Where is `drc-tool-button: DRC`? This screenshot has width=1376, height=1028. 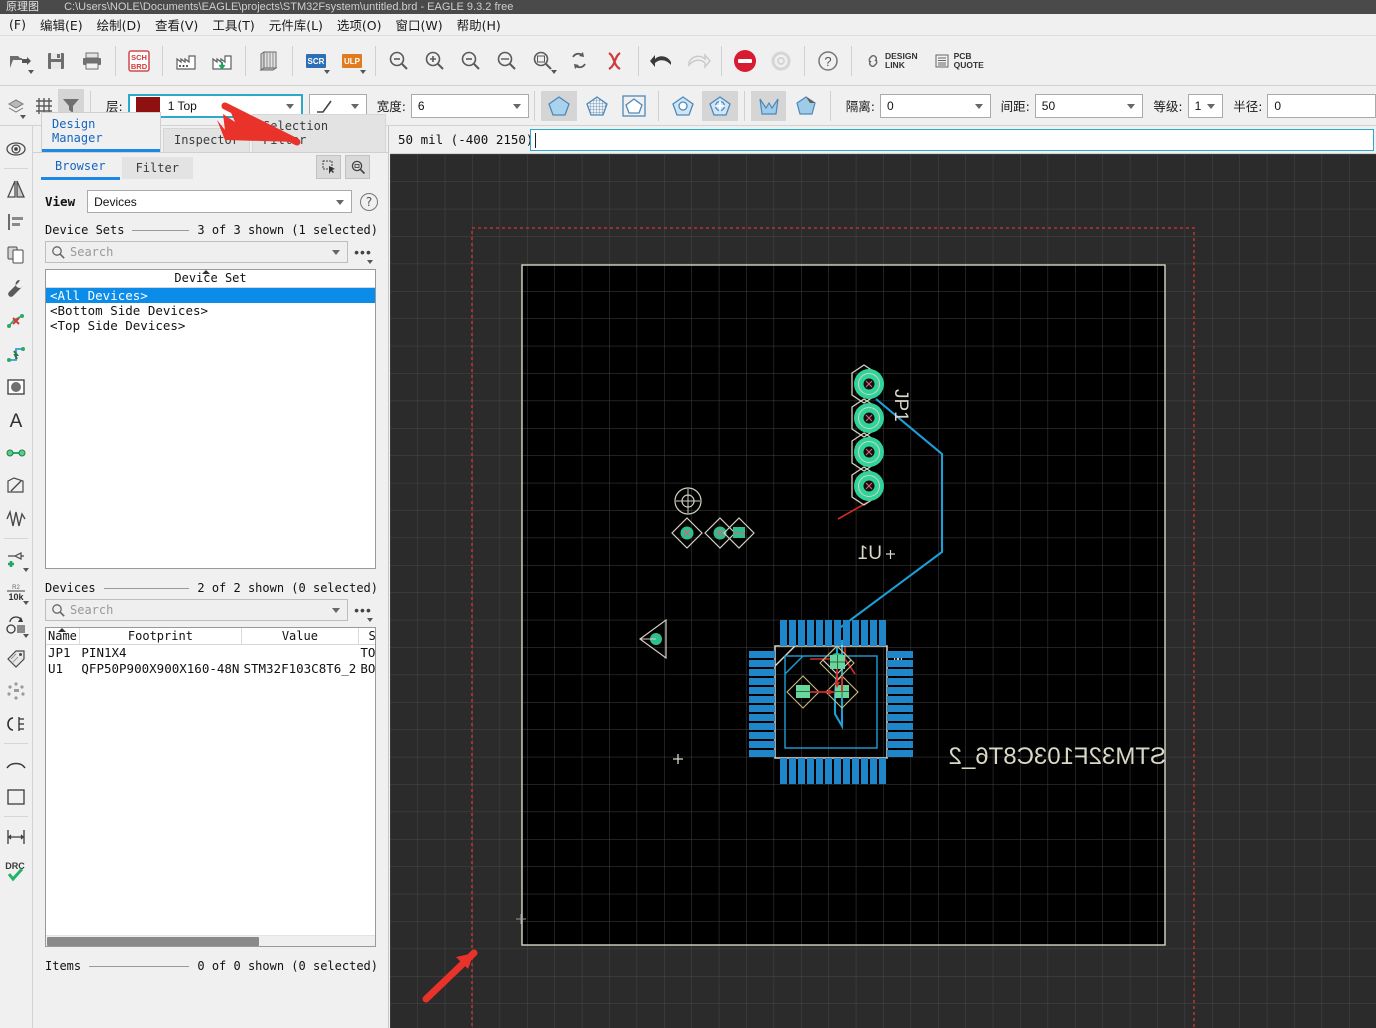
drc-tool-button: DRC is located at coordinates (15, 869).